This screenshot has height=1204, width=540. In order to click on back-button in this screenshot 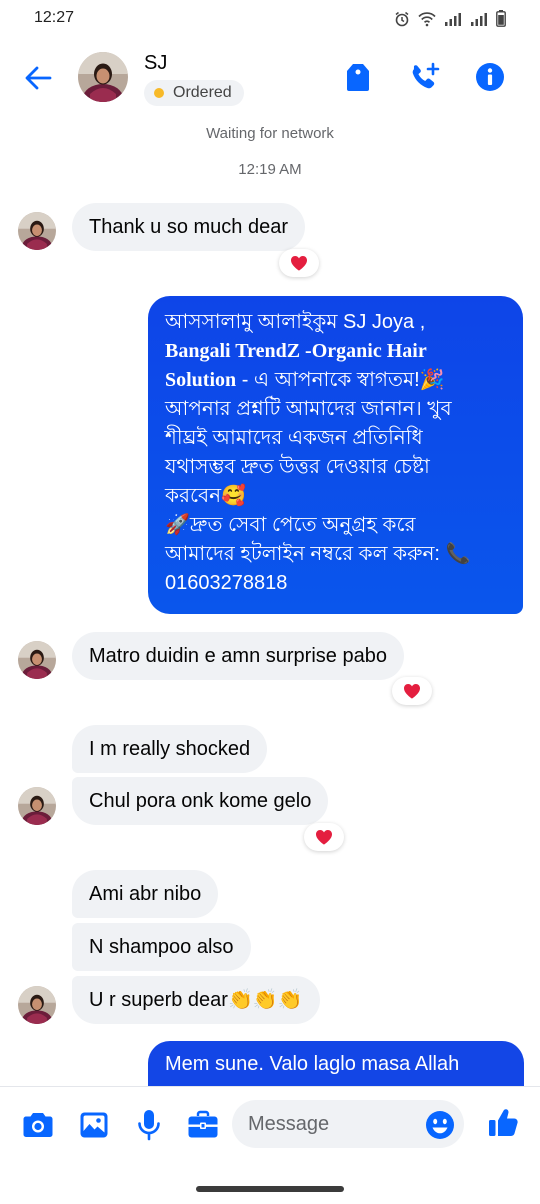, I will do `click(38, 78)`.